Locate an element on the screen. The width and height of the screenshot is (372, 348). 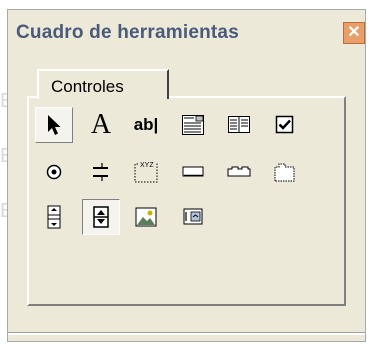
frame-tool-button: XYZ is located at coordinates (146, 172).